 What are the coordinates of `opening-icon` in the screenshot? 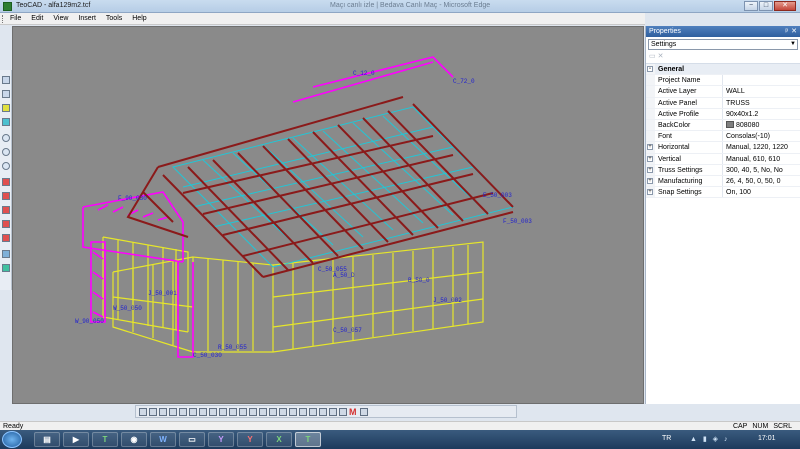 It's located at (283, 411).